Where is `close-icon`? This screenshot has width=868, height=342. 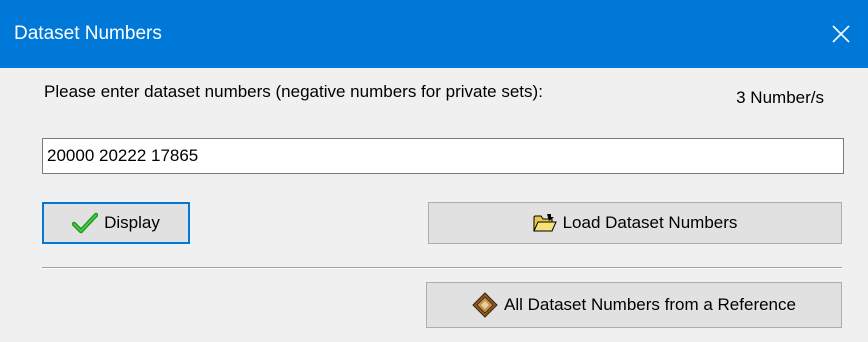
close-icon is located at coordinates (841, 34).